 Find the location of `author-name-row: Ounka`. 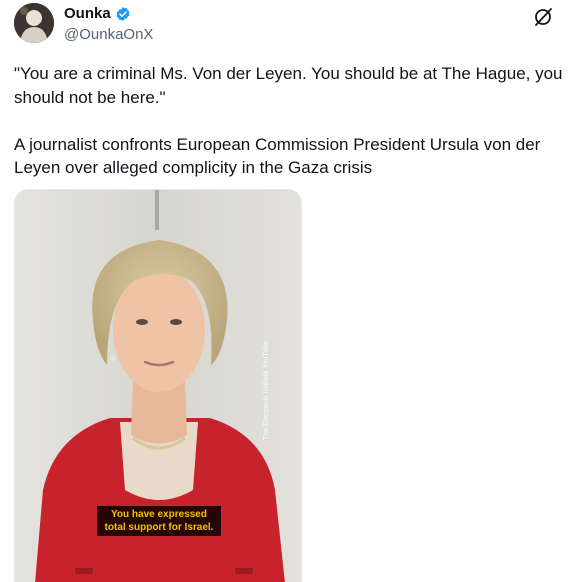

author-name-row: Ounka is located at coordinates (97, 13).